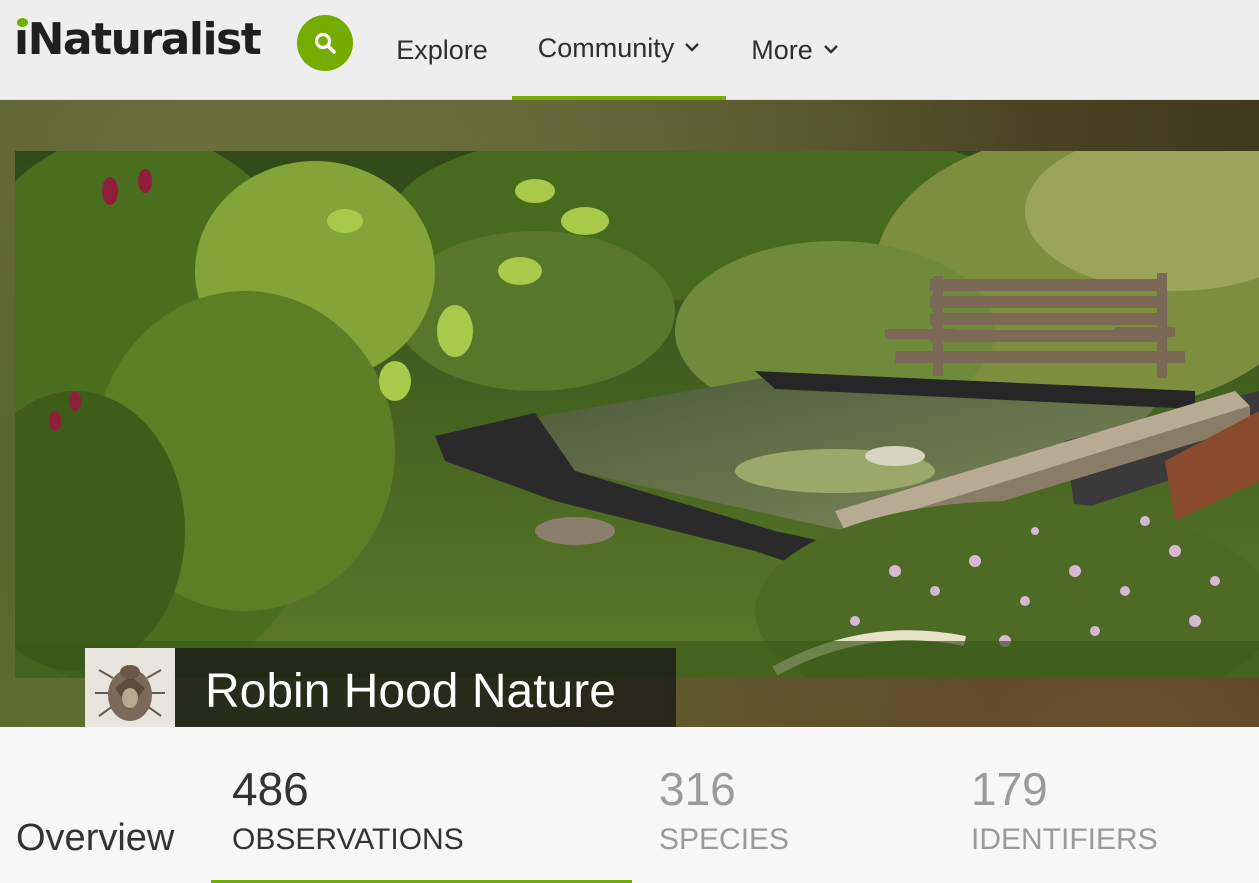 The width and height of the screenshot is (1259, 883). Describe the element at coordinates (606, 47) in the screenshot. I see `nav-community-label: Community` at that location.